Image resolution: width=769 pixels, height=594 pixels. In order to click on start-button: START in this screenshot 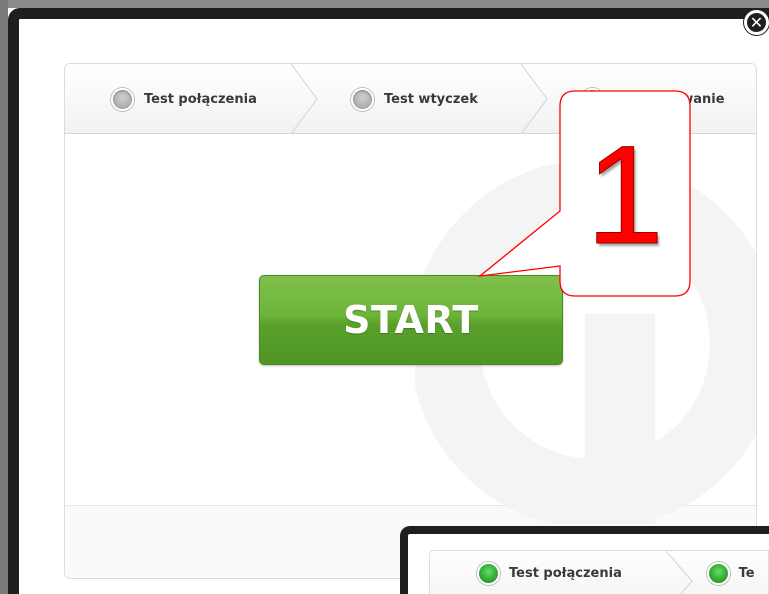, I will do `click(411, 320)`.